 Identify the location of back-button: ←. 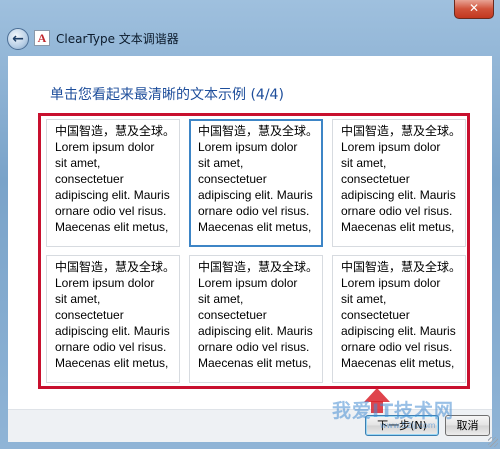
(18, 39).